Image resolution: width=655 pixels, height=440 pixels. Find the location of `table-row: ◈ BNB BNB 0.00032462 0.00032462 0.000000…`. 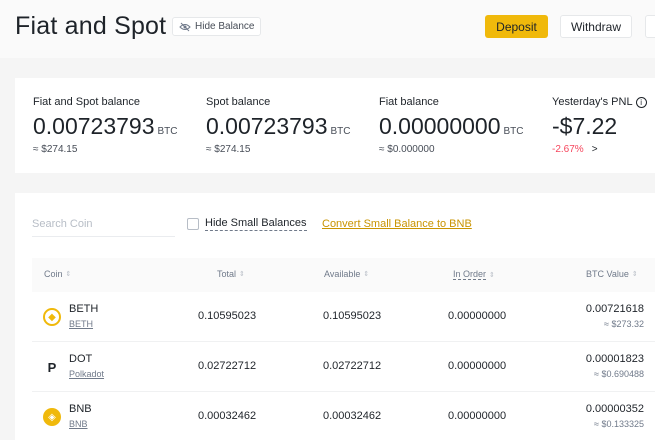

table-row: ◈ BNB BNB 0.00032462 0.00032462 0.000000… is located at coordinates (343, 416).